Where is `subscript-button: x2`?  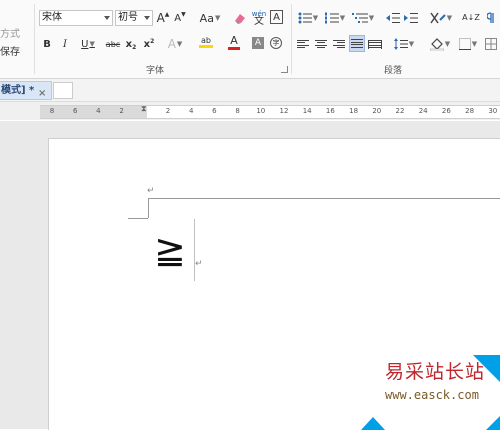
subscript-button: x2 is located at coordinates (131, 44).